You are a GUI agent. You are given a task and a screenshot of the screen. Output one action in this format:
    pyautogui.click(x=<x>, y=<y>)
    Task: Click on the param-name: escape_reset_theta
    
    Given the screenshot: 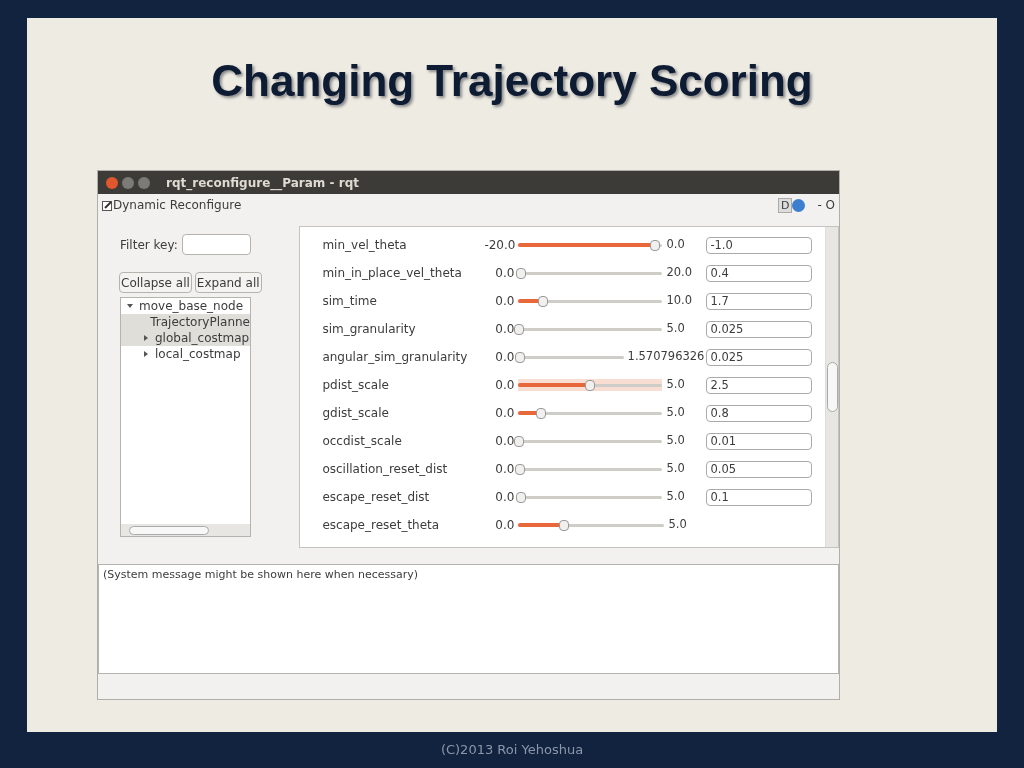 What is the action you would take?
    pyautogui.click(x=381, y=525)
    